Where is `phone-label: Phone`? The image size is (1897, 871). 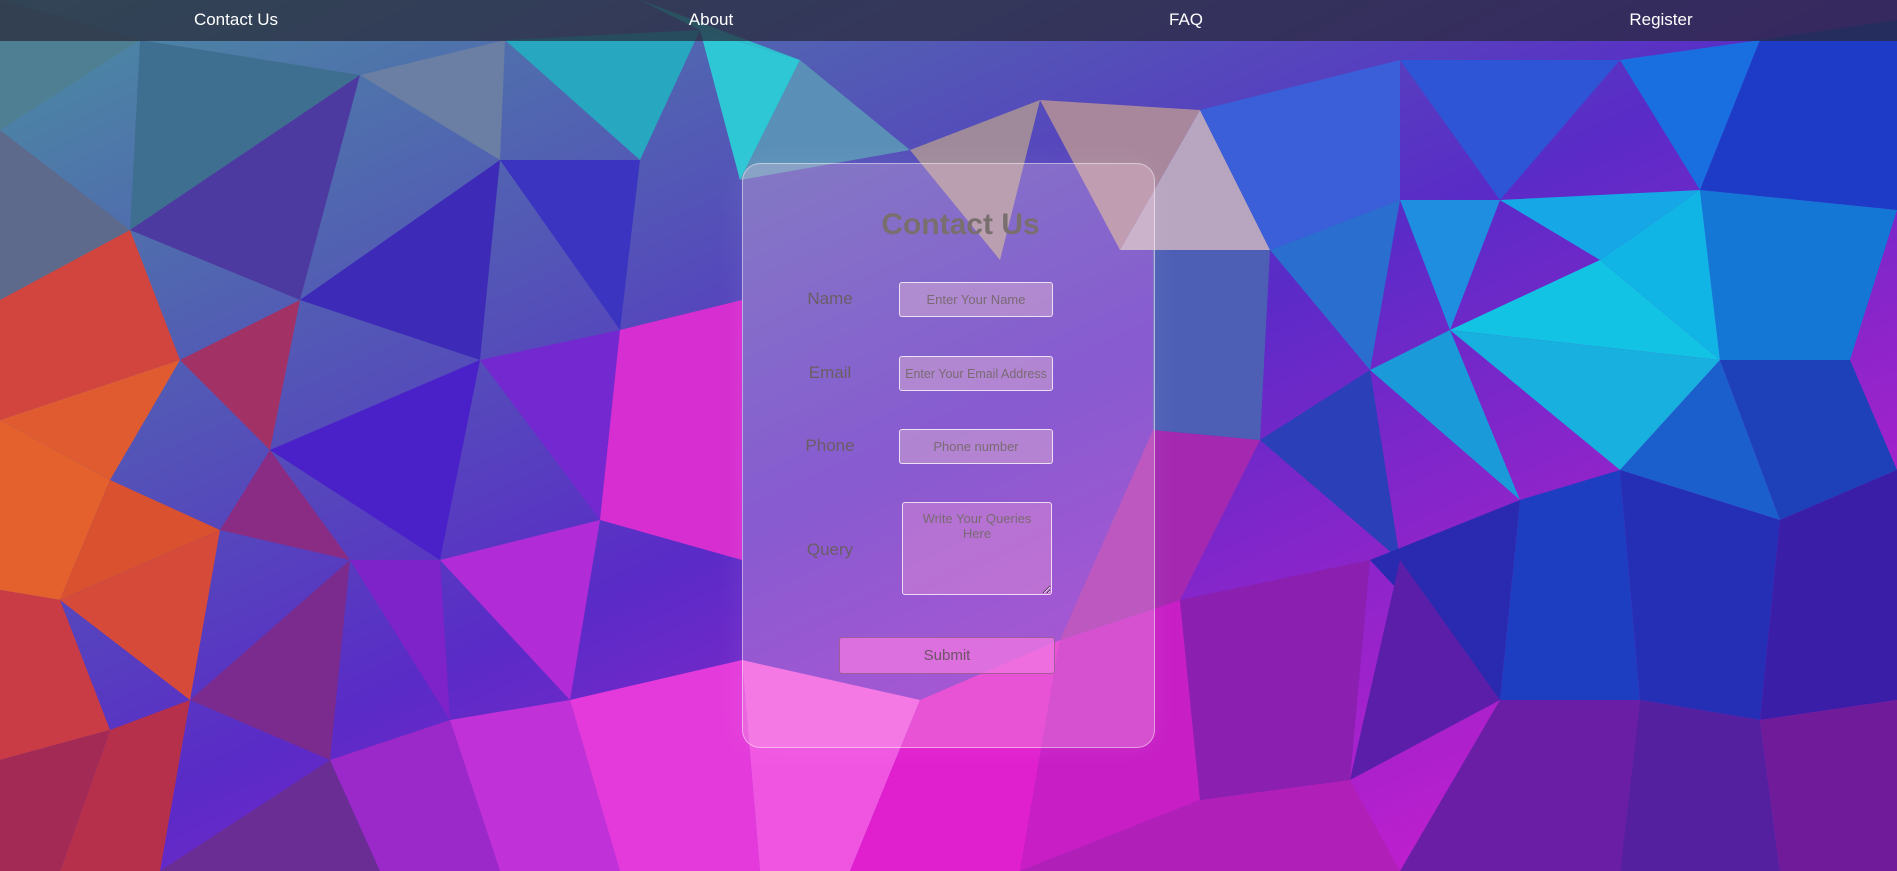
phone-label: Phone is located at coordinates (830, 445).